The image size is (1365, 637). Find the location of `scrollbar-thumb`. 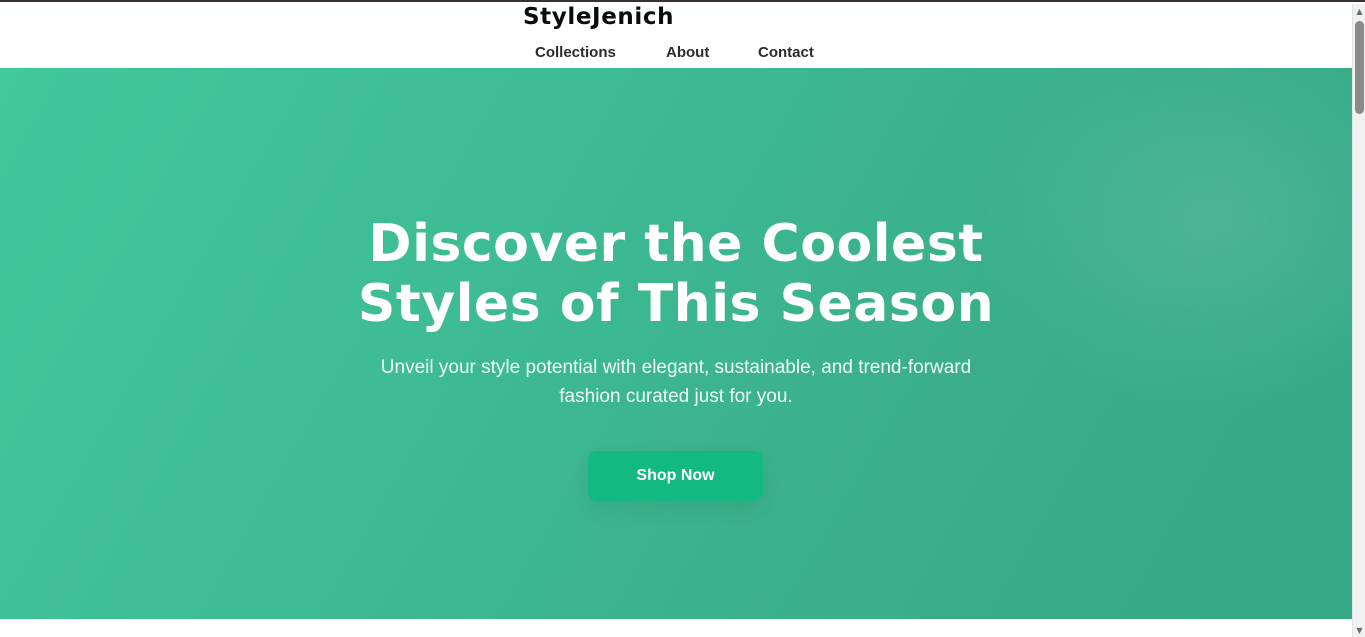

scrollbar-thumb is located at coordinates (1359, 67).